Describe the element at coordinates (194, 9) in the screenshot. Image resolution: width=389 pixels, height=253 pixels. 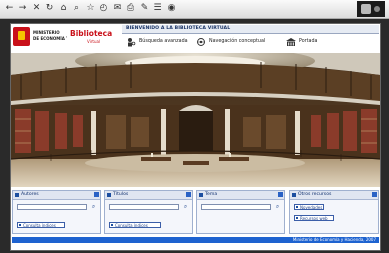
I see `browser-toolbar: ← → ✕ ↻ ⌂ ⌕ ☆ ◴ ✉ ⎙ ✎ ☰ ◉` at that location.